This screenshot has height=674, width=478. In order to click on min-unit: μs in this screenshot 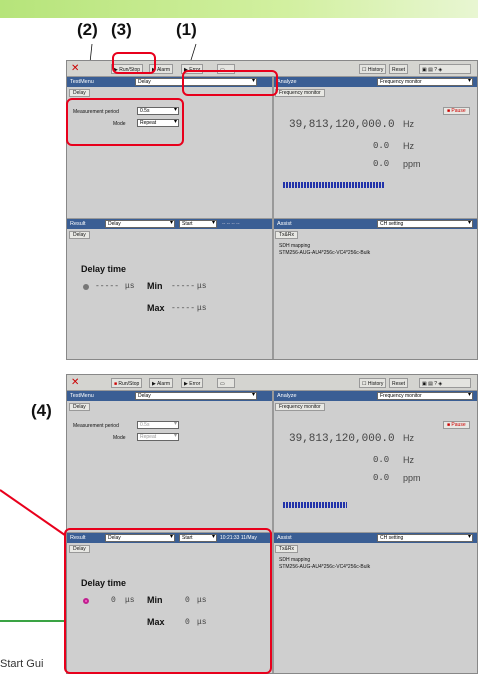, I will do `click(202, 286)`.